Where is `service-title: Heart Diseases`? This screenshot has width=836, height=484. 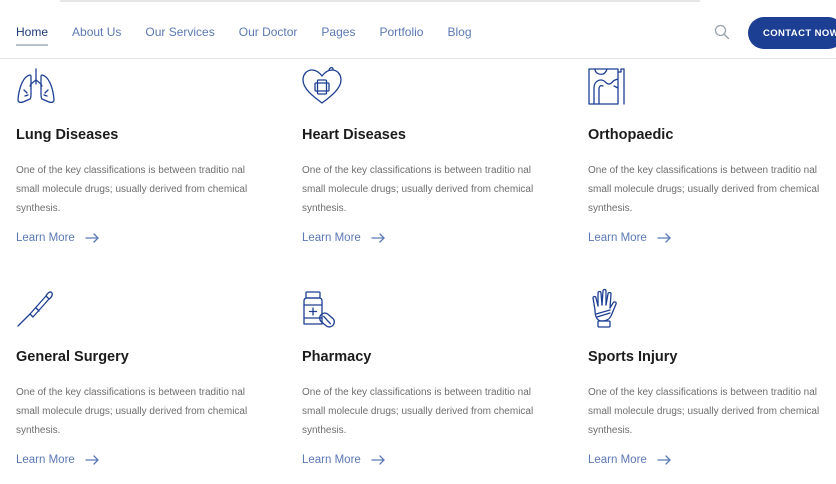
service-title: Heart Diseases is located at coordinates (354, 135).